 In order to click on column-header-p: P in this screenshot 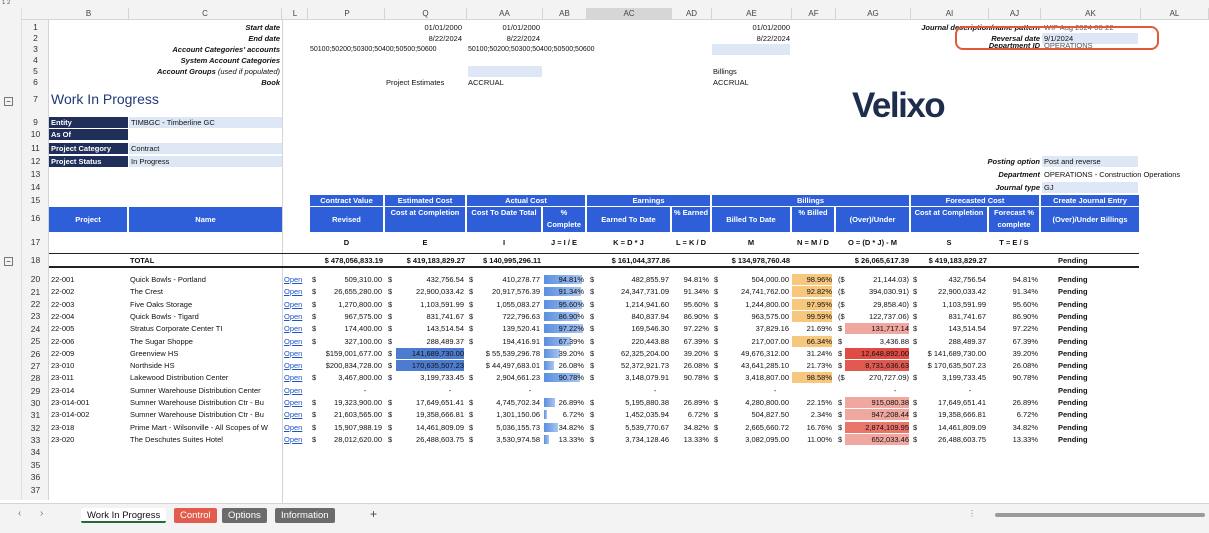, I will do `click(347, 14)`.